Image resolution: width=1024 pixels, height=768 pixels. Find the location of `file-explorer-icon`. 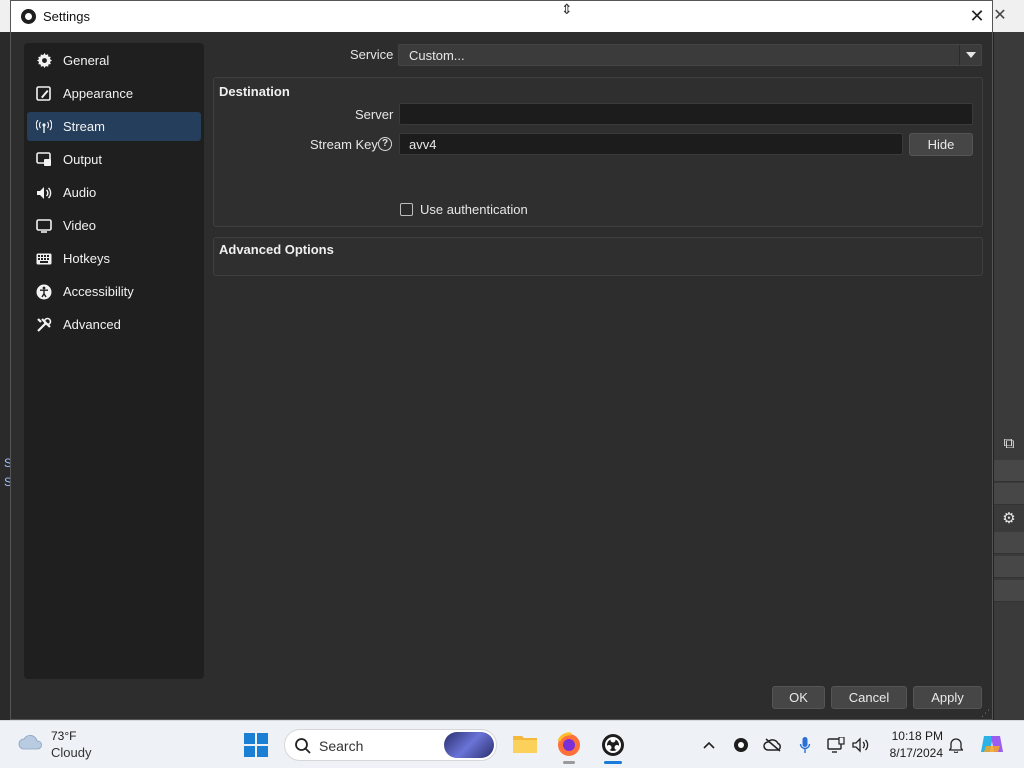

file-explorer-icon is located at coordinates (525, 745).